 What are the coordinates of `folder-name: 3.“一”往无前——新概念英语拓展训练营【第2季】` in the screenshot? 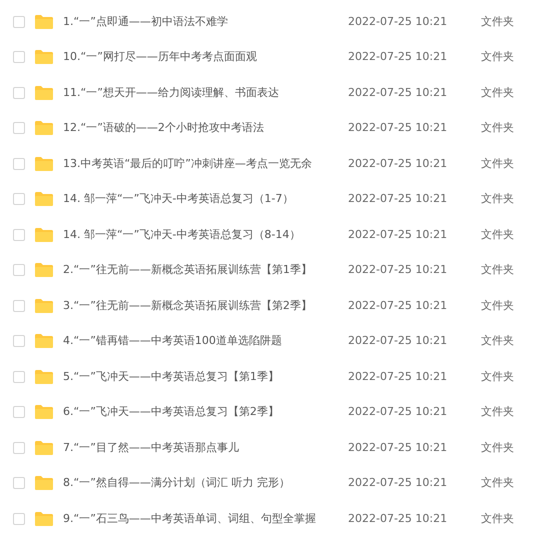 It's located at (205, 306).